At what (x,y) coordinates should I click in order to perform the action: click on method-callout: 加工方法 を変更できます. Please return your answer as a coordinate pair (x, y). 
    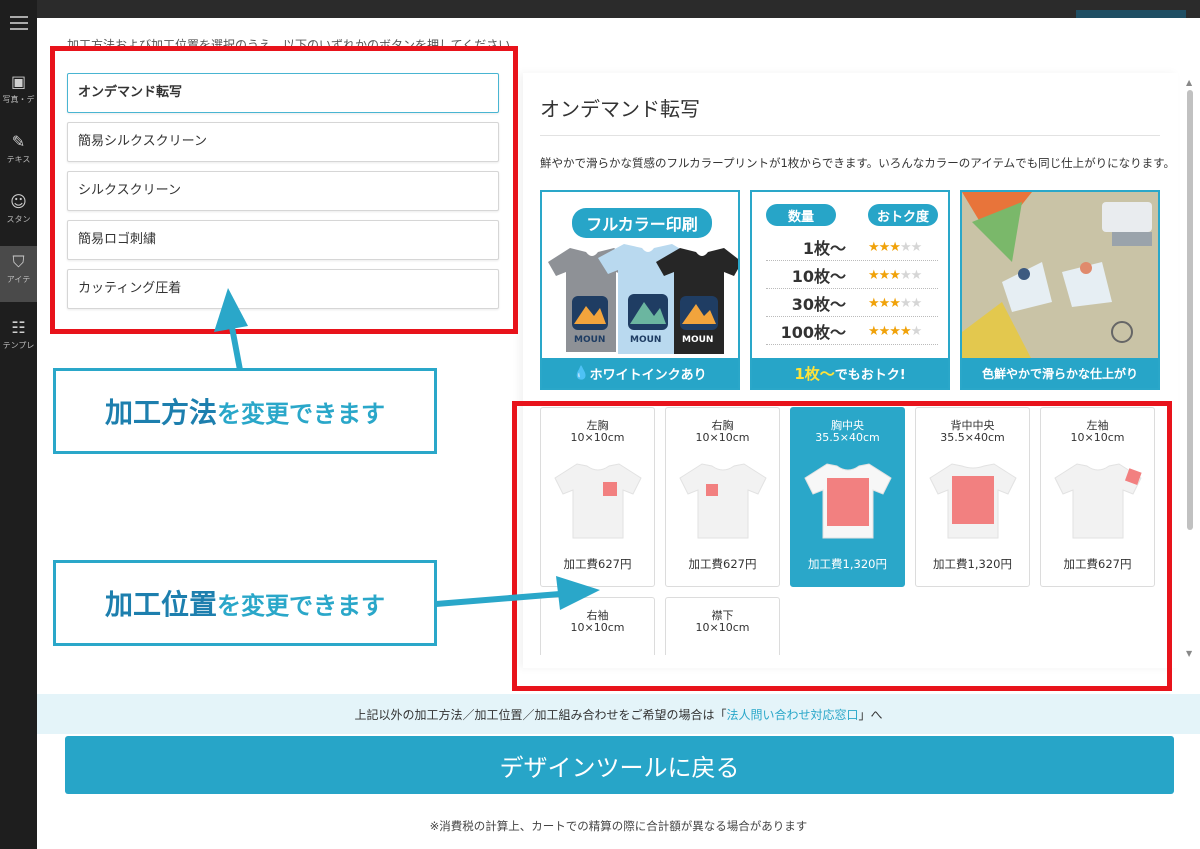
    Looking at the image, I should click on (245, 411).